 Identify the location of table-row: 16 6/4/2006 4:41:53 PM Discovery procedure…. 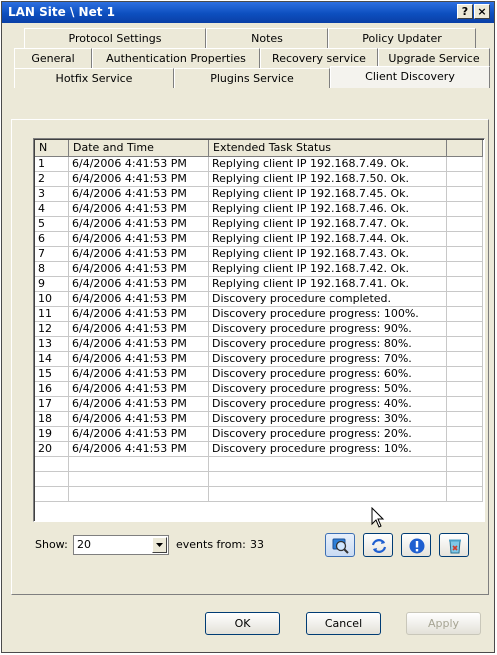
(259, 389).